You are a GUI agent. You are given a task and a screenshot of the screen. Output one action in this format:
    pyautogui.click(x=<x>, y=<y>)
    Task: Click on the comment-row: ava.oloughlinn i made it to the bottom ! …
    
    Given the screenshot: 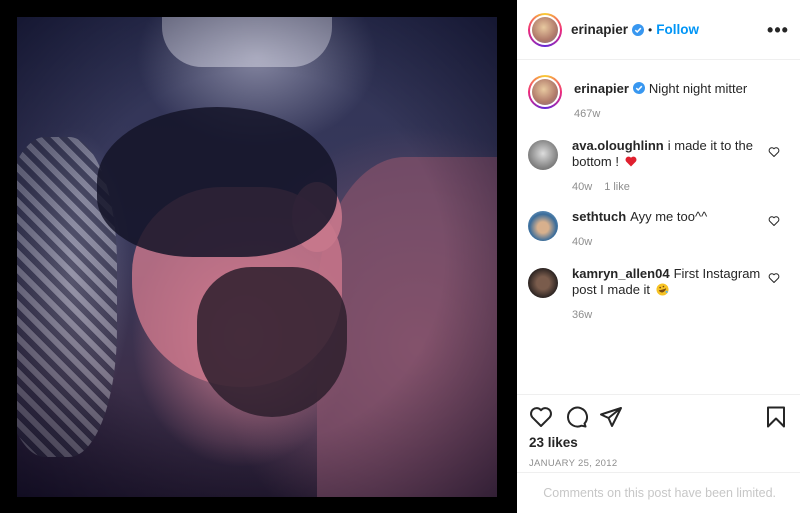 What is the action you would take?
    pyautogui.click(x=658, y=166)
    